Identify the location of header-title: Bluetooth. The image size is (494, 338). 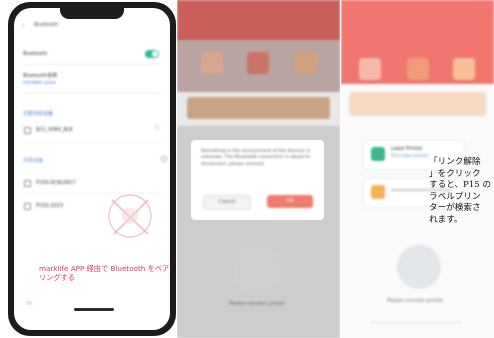
(46, 25).